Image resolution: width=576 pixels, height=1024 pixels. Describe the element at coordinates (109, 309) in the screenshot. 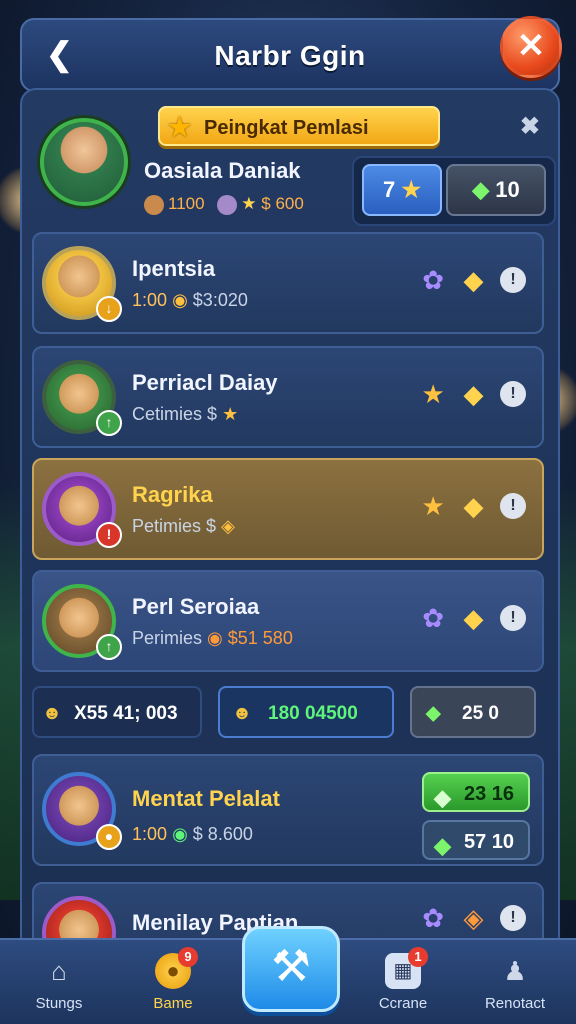

I see `badge-icon: ↓` at that location.